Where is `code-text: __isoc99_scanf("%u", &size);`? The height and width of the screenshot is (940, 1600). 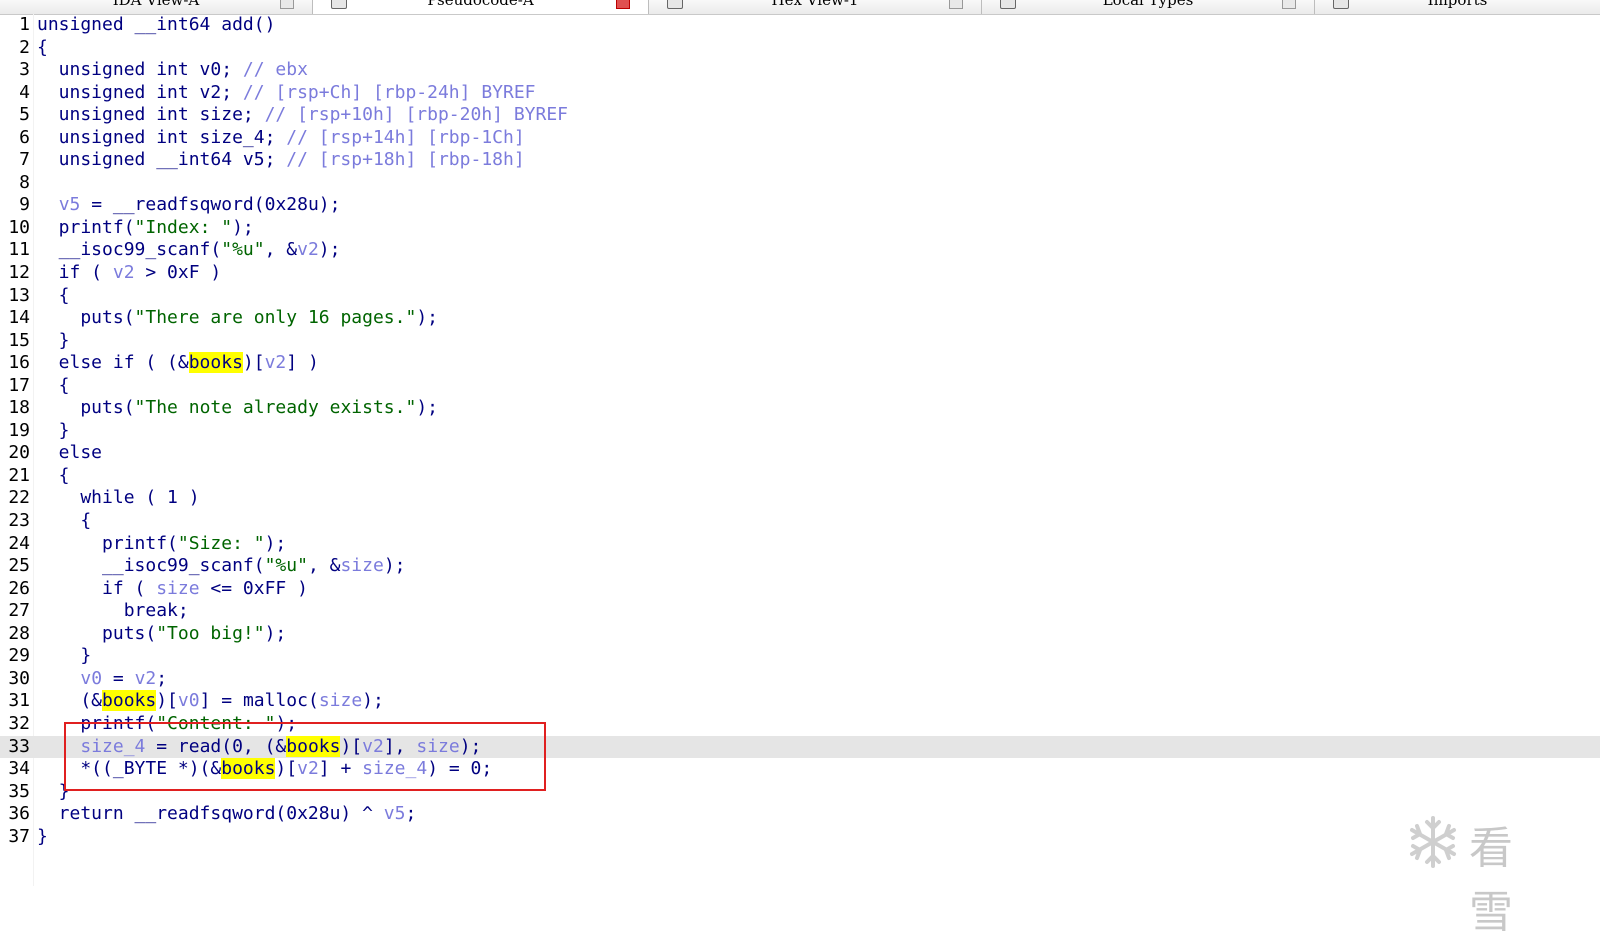
code-text: __isoc99_scanf("%u", &size); is located at coordinates (221, 566).